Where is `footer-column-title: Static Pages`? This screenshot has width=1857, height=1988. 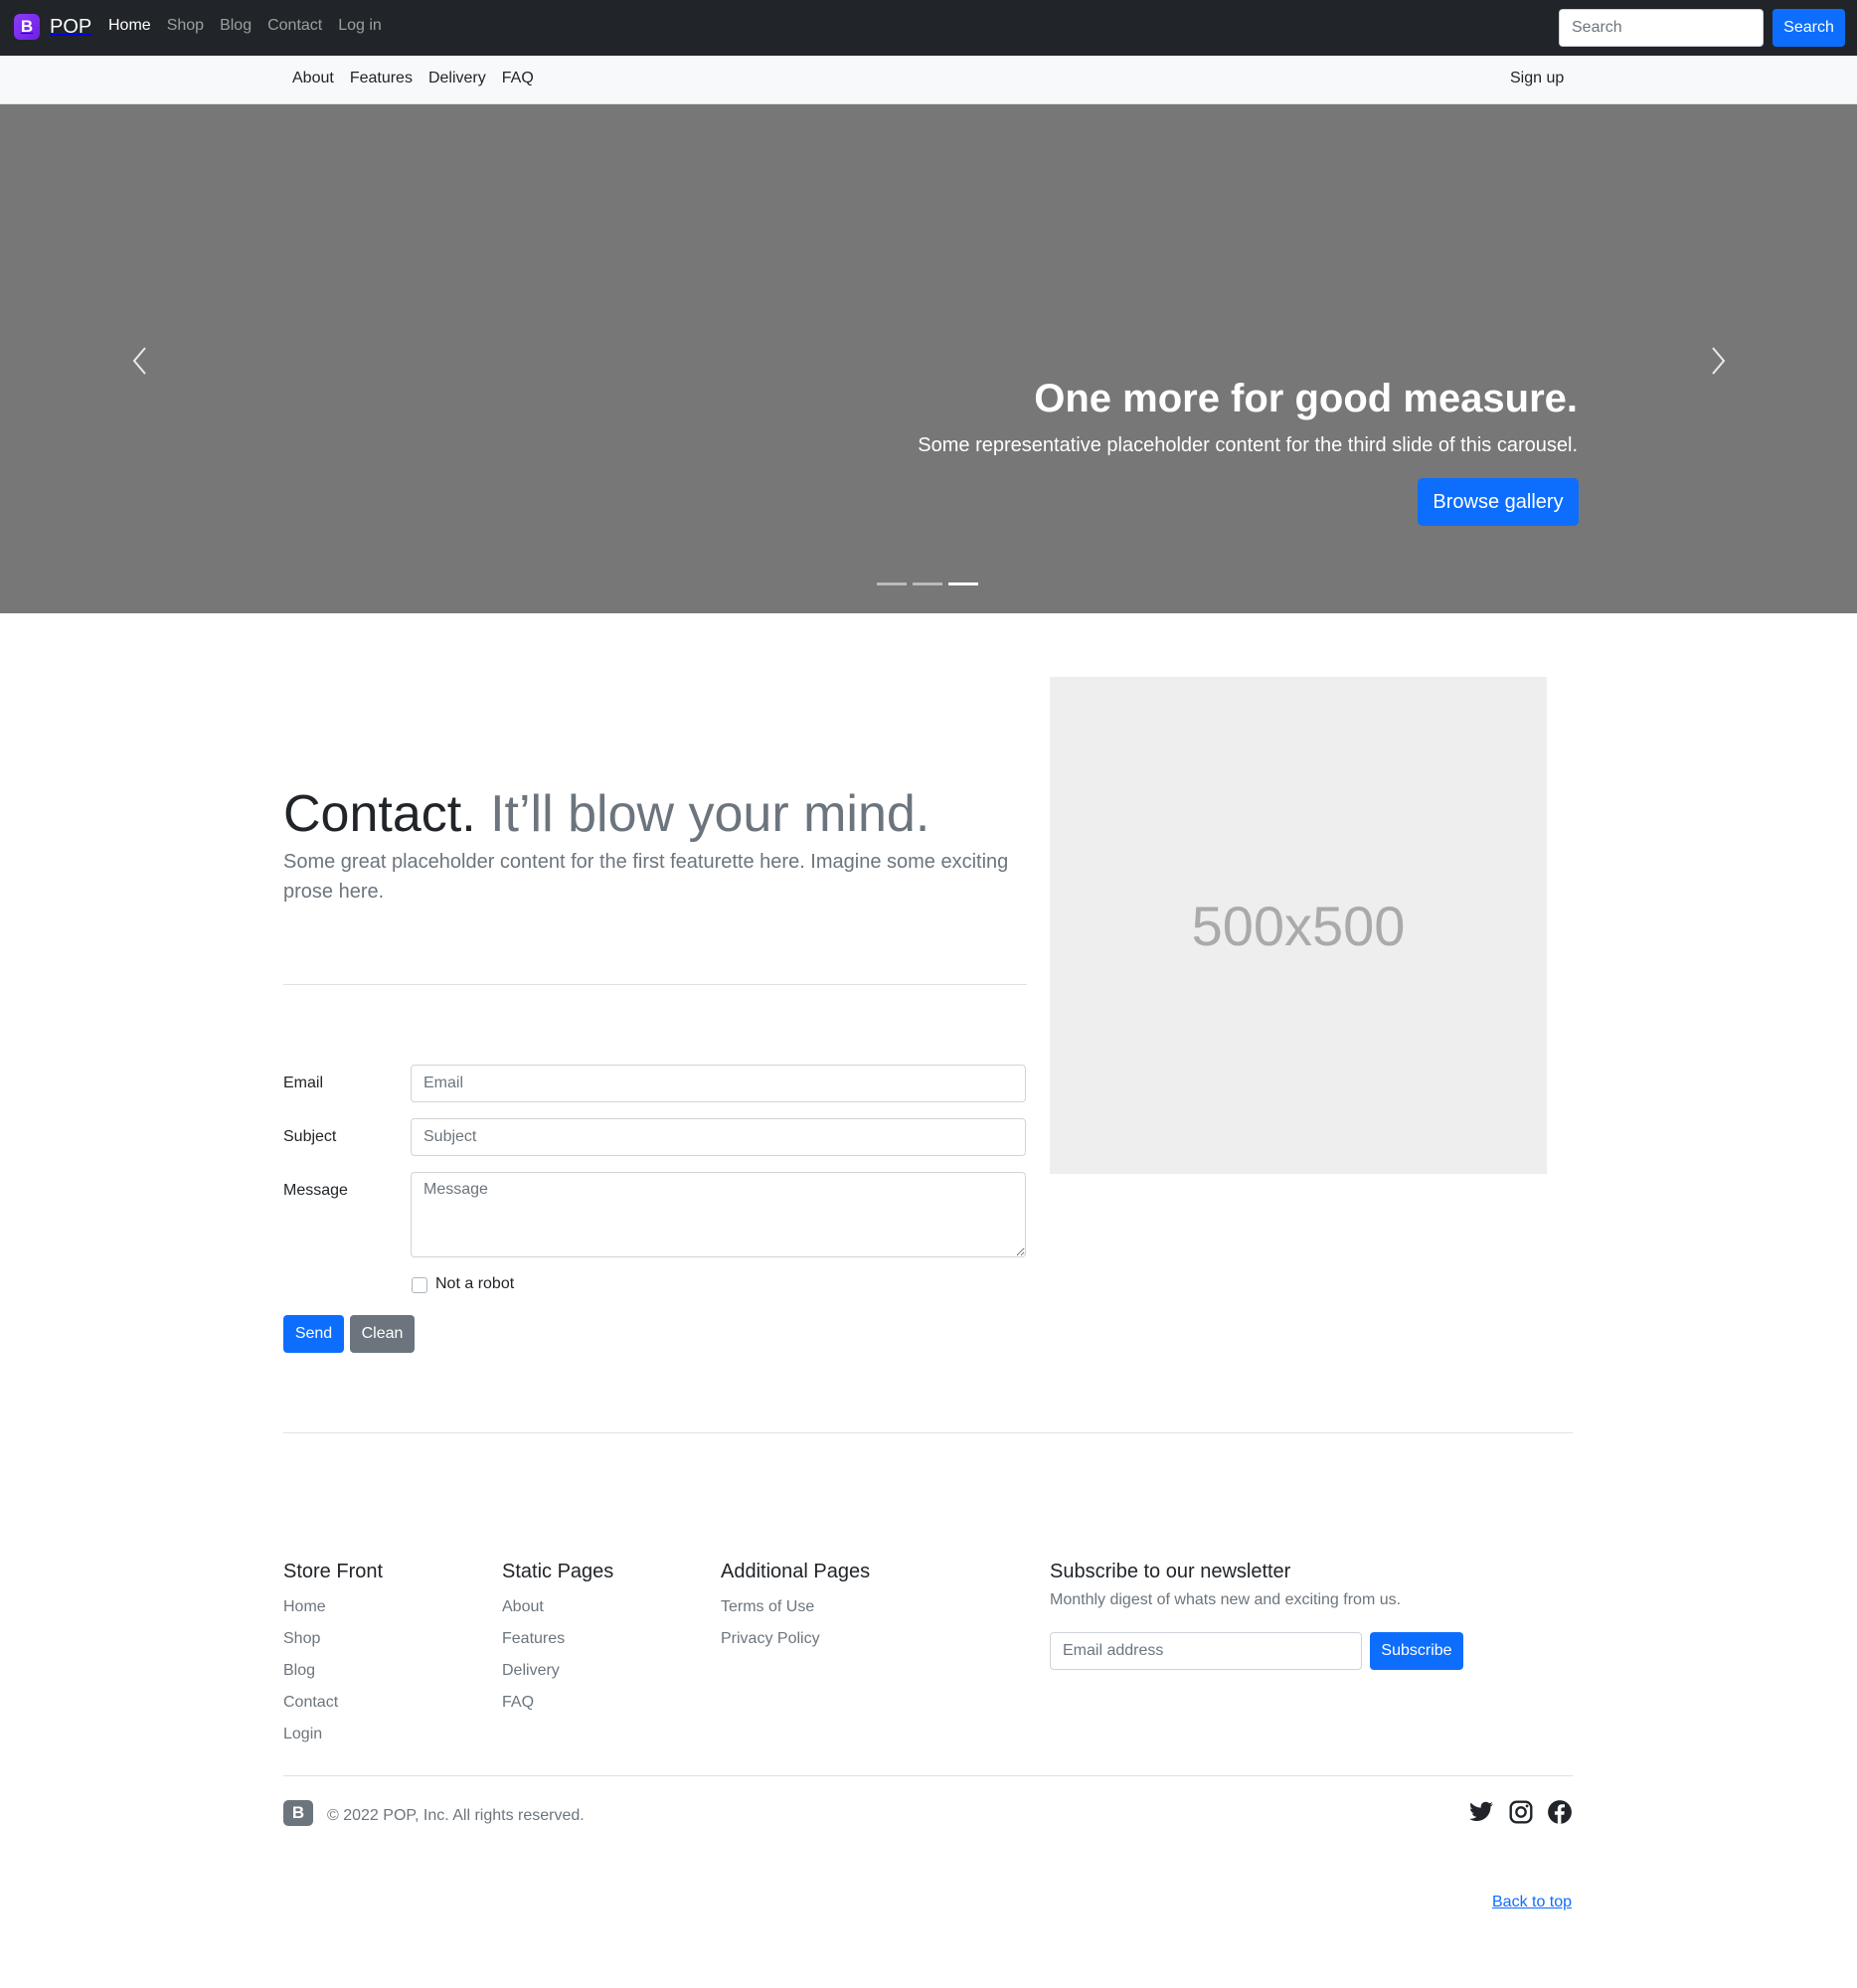 footer-column-title: Static Pages is located at coordinates (558, 1571).